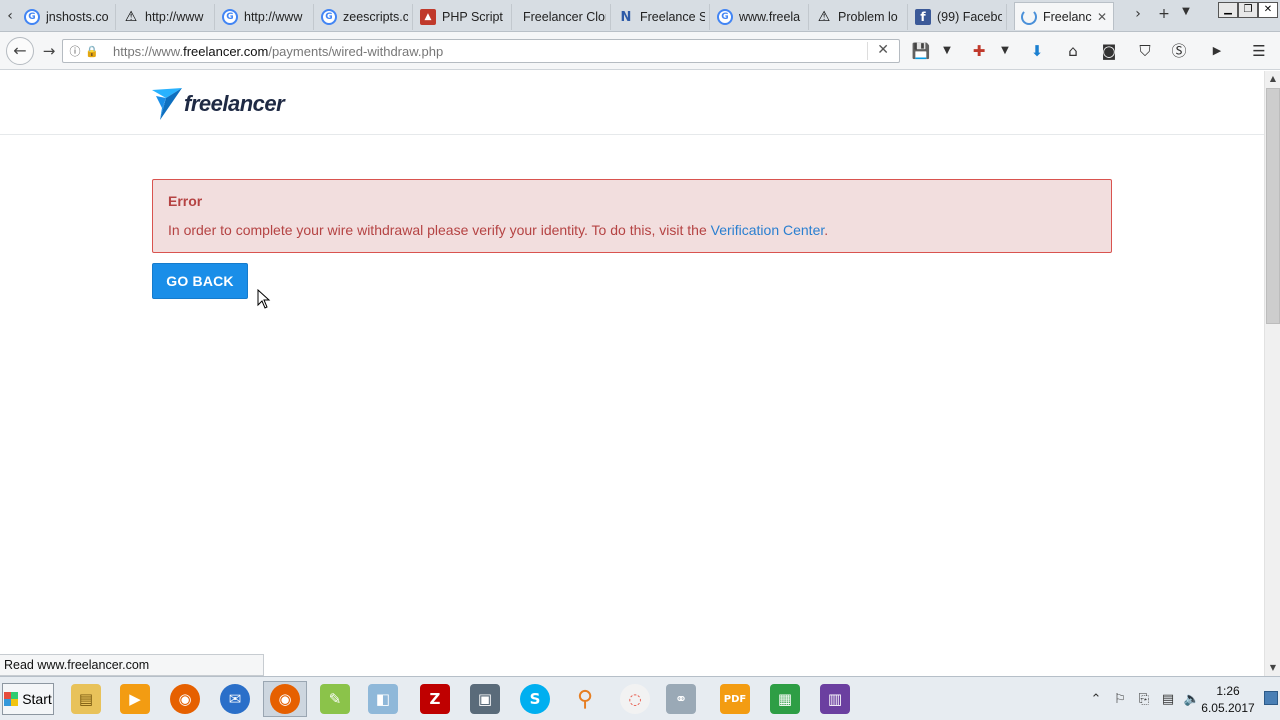 The height and width of the screenshot is (720, 1280). Describe the element at coordinates (921, 51) in the screenshot. I see `save-icon: 💾` at that location.